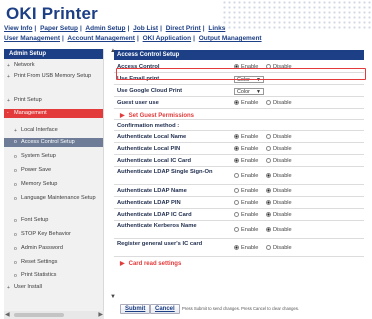 The width and height of the screenshot is (372, 319). What do you see at coordinates (53, 81) in the screenshot?
I see `sidebar-item-print-from-usb: + Print From USB Memory Setup` at bounding box center [53, 81].